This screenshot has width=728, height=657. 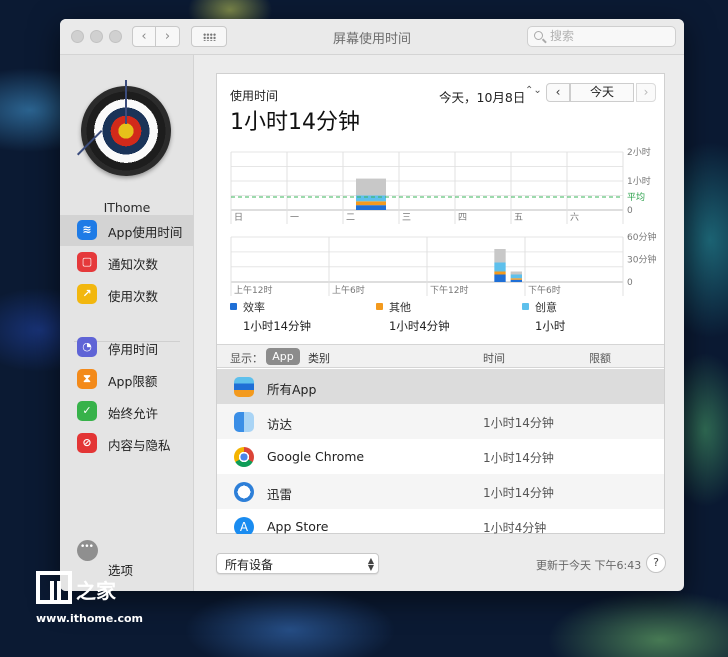 I want to click on stack-icon, so click(x=244, y=387).